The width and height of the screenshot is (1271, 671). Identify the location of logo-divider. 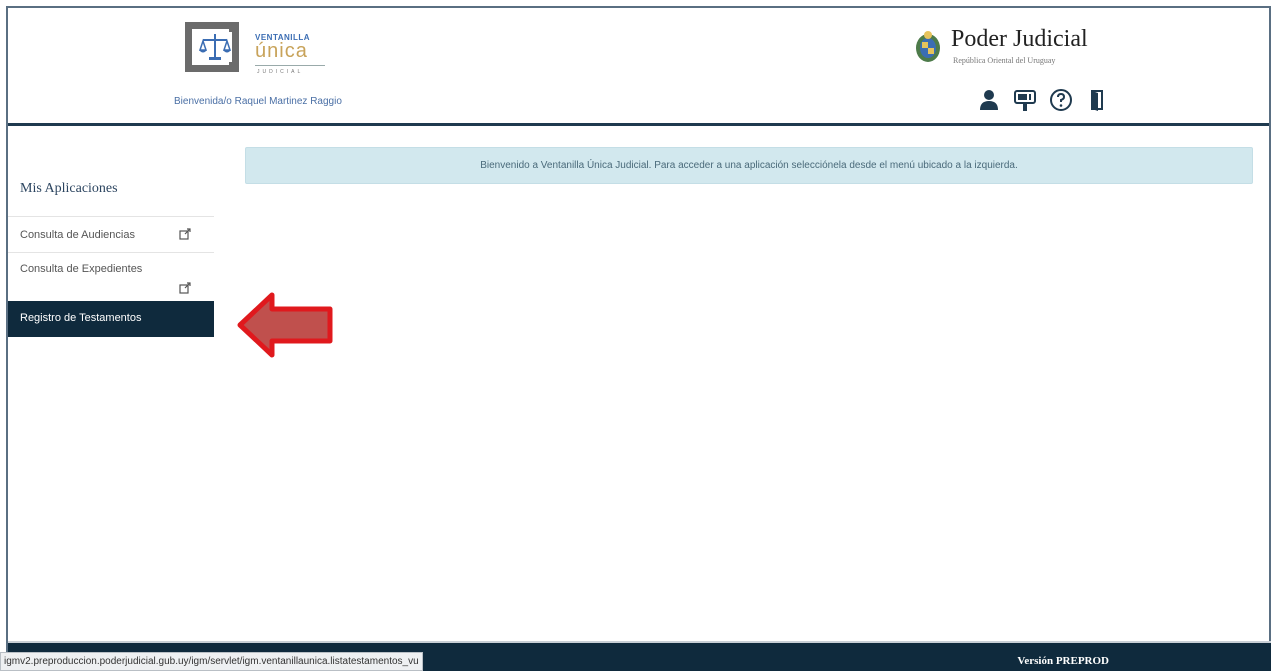
(290, 65).